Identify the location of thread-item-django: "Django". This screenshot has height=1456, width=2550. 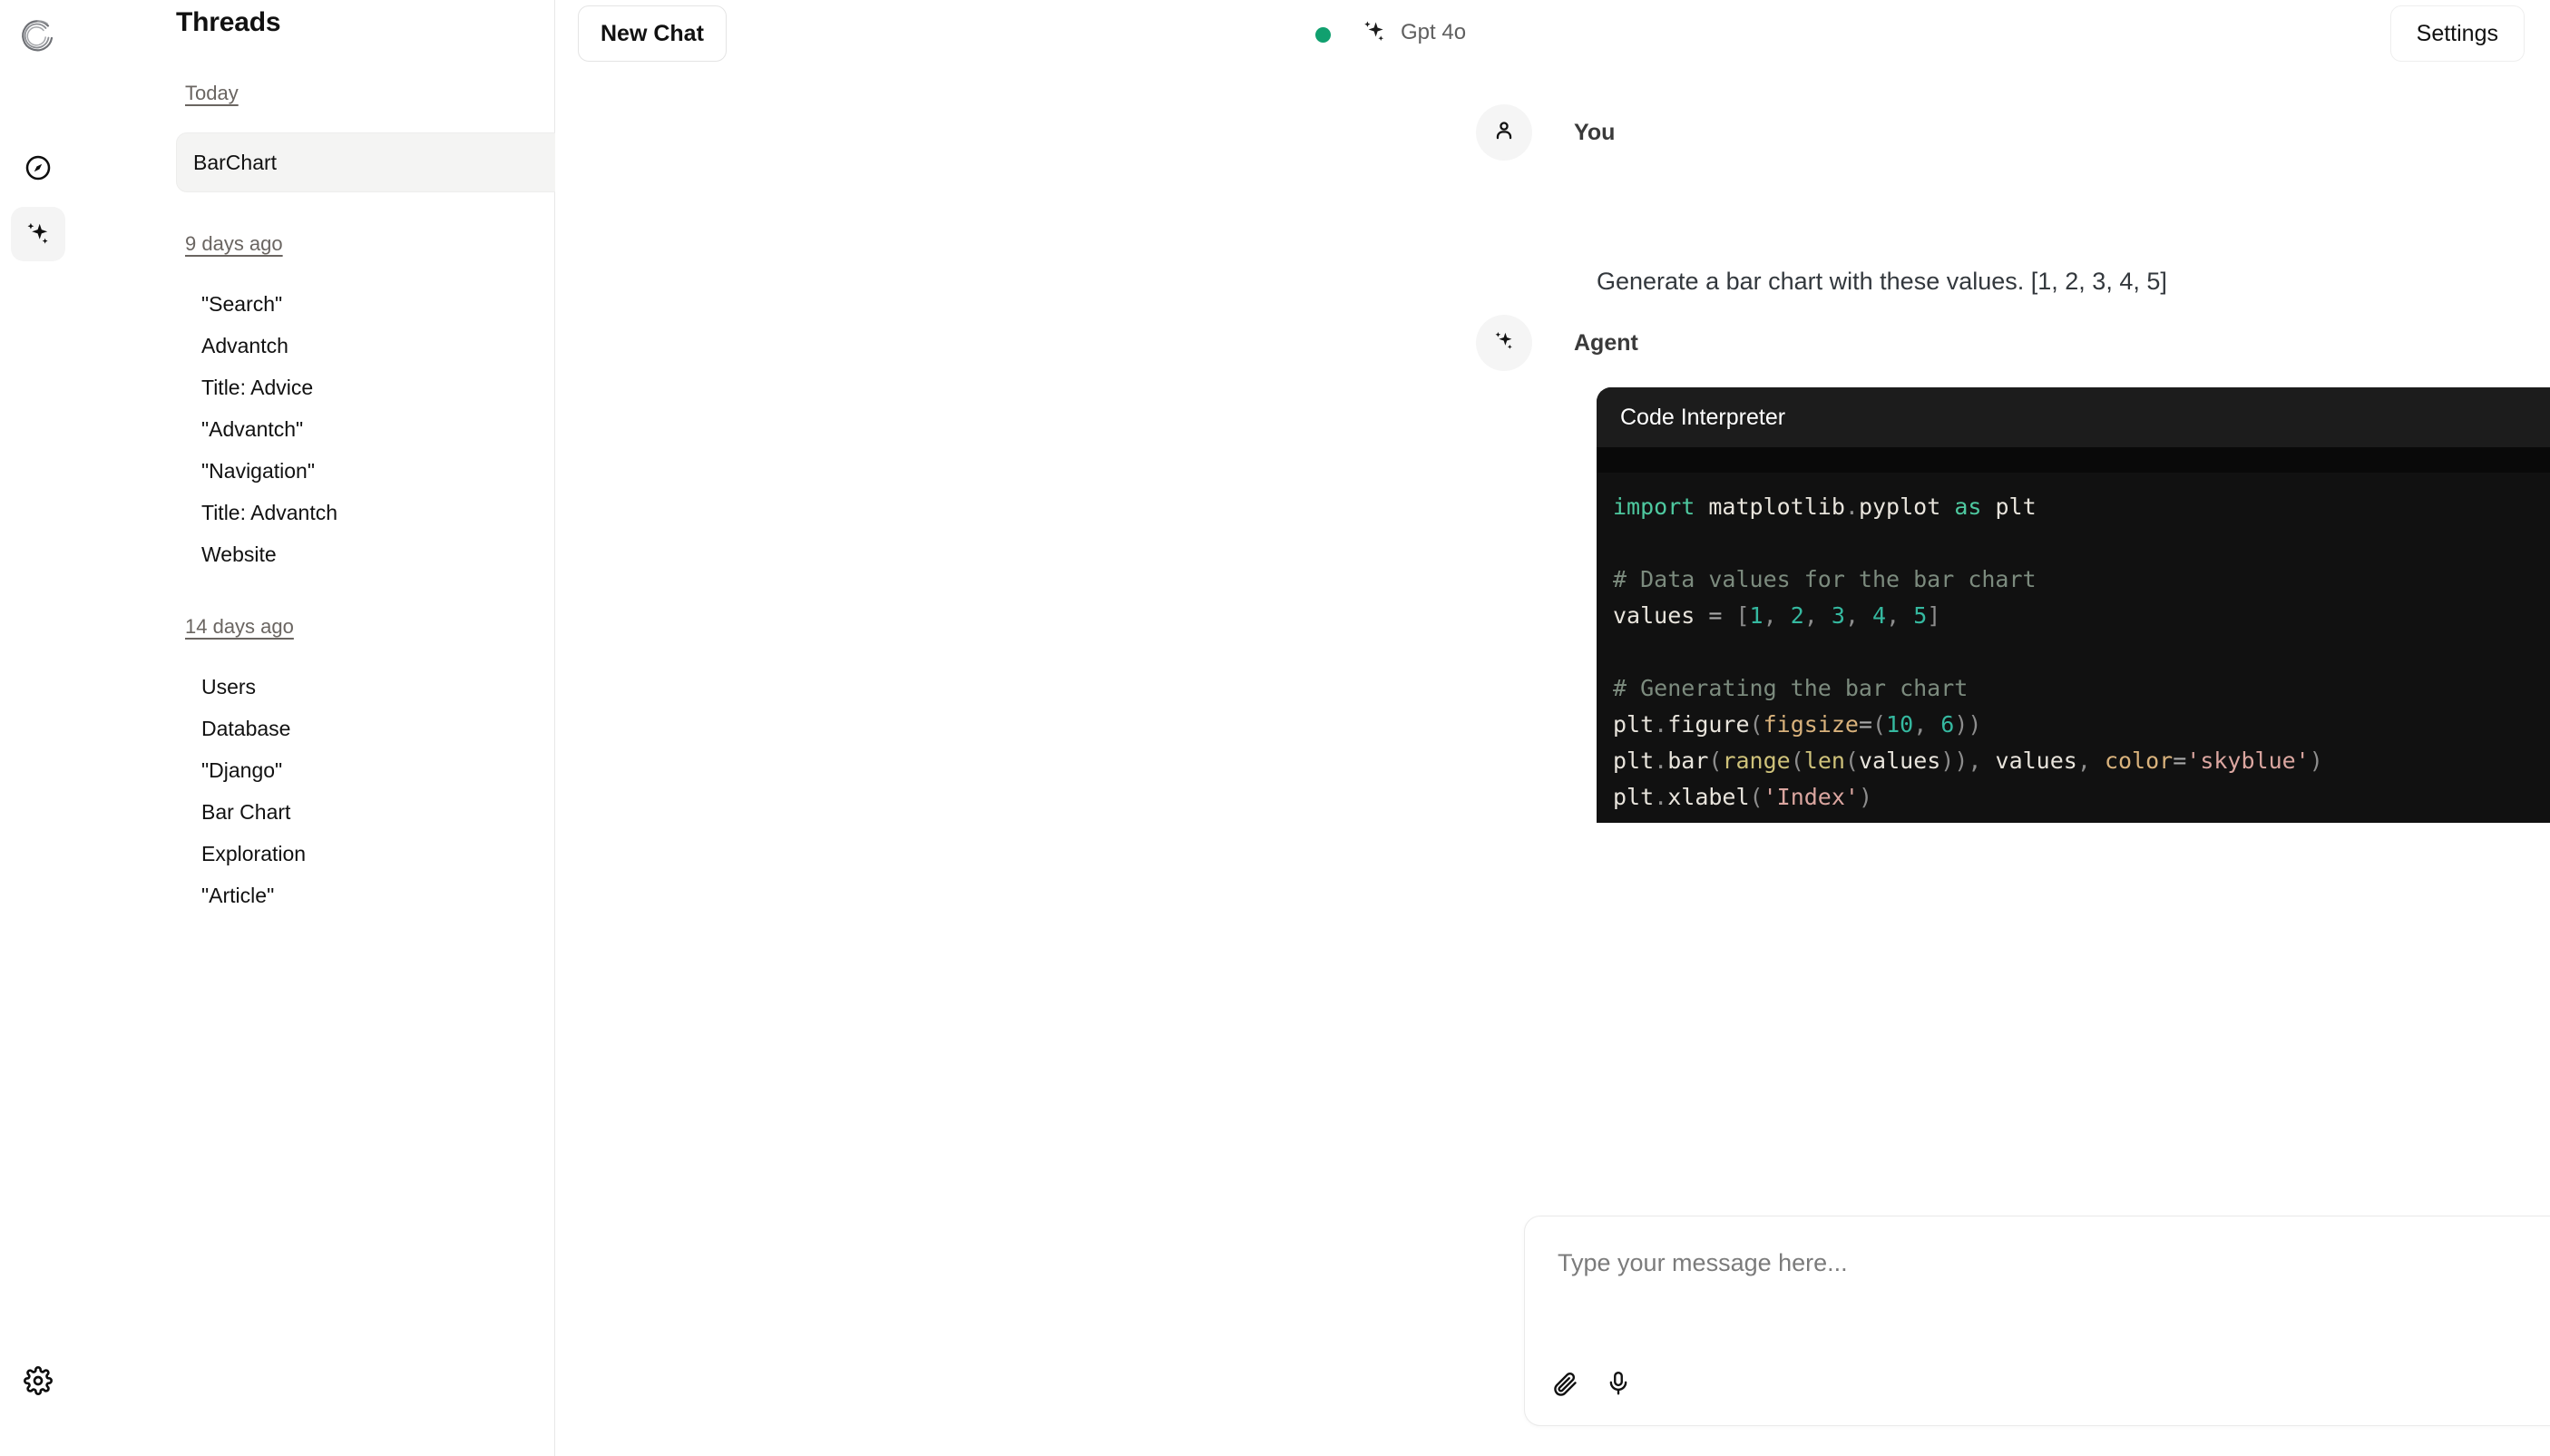
(308, 770).